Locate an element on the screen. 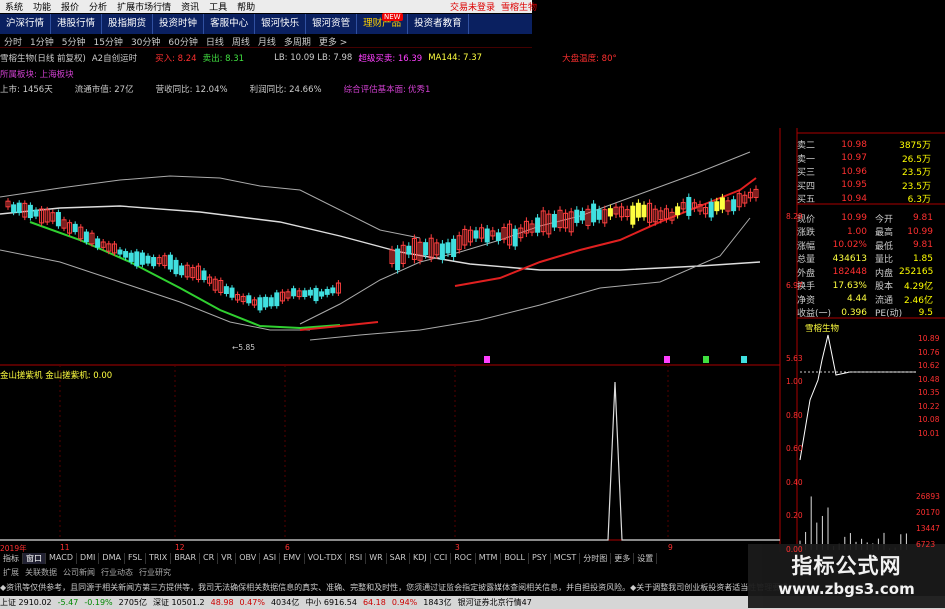 This screenshot has height=609, width=945. indicator-tab: ASI is located at coordinates (270, 558).